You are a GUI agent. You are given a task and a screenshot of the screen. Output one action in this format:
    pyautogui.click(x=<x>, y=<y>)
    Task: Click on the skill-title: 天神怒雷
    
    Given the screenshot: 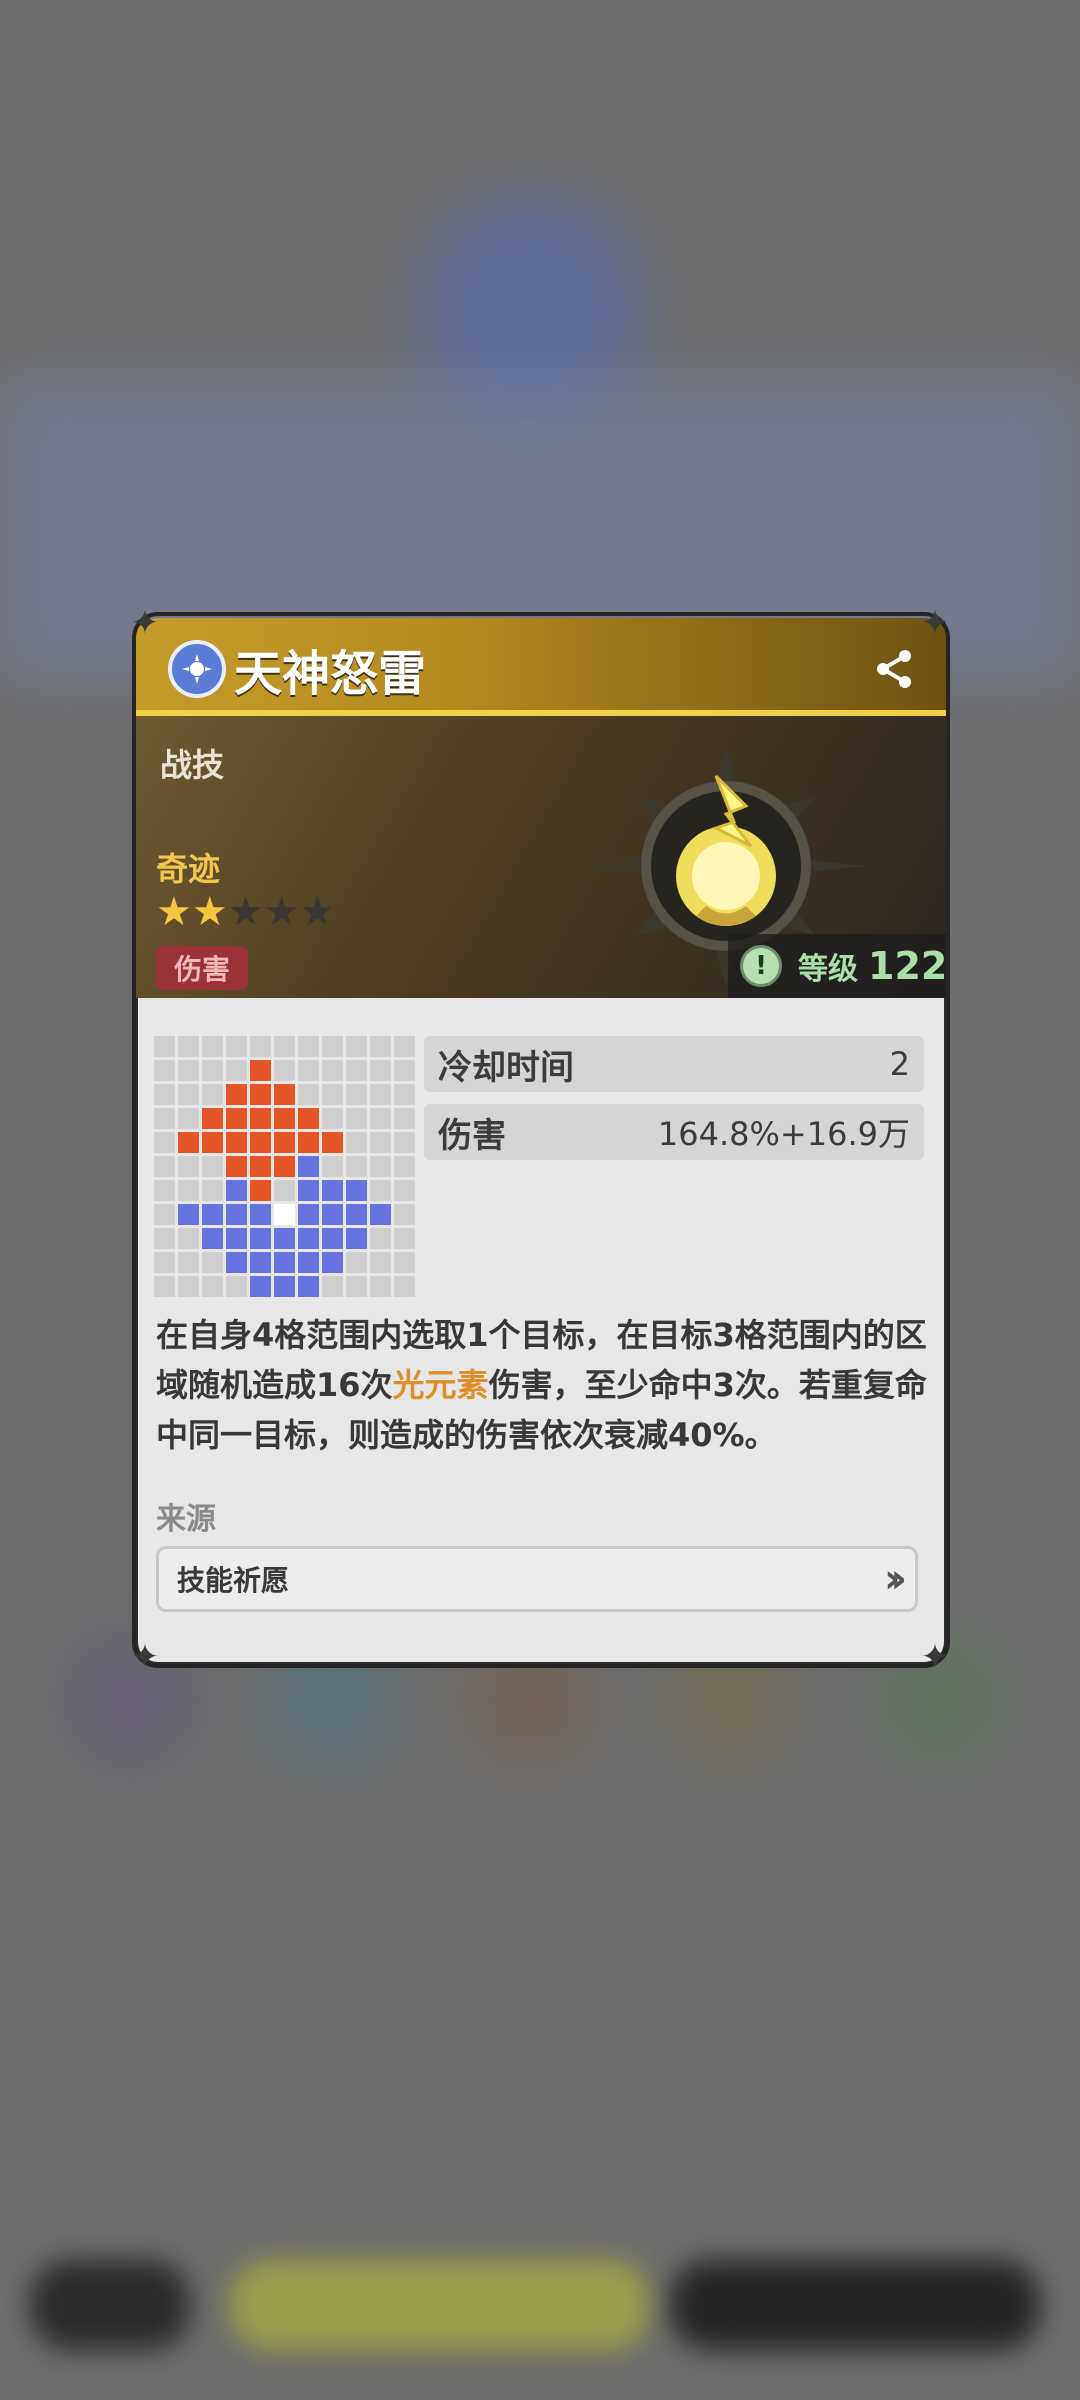 What is the action you would take?
    pyautogui.click(x=330, y=674)
    